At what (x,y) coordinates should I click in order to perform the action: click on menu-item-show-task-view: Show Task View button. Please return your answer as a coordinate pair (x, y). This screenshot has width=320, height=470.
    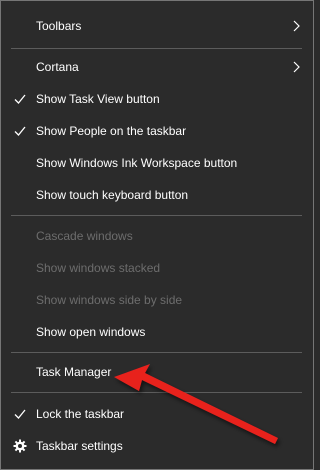
    Looking at the image, I should click on (157, 99).